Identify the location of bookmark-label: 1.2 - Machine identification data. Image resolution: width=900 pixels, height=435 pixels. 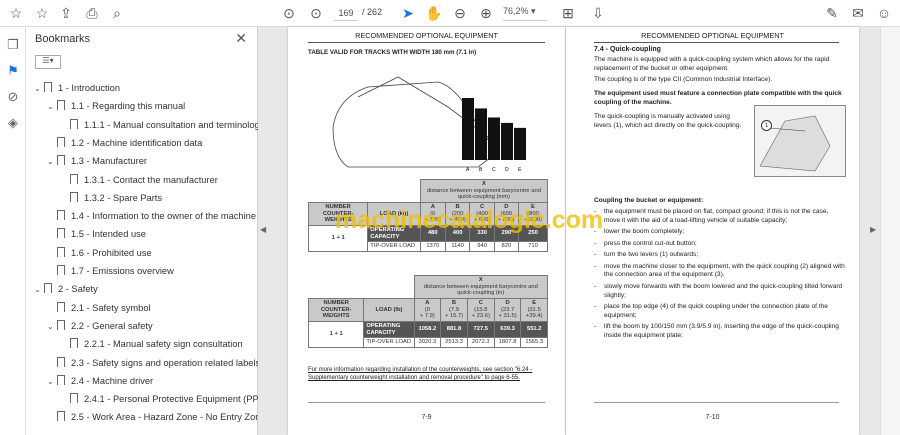
(137, 142).